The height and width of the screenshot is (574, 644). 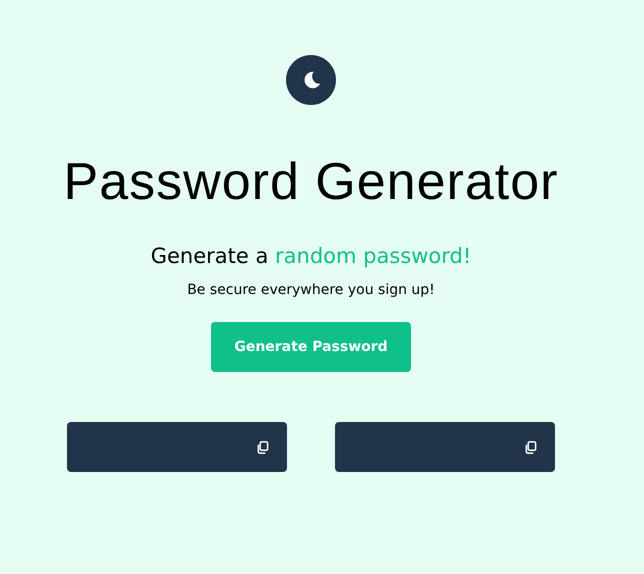 I want to click on subtitle-text: Generate a, so click(x=209, y=256).